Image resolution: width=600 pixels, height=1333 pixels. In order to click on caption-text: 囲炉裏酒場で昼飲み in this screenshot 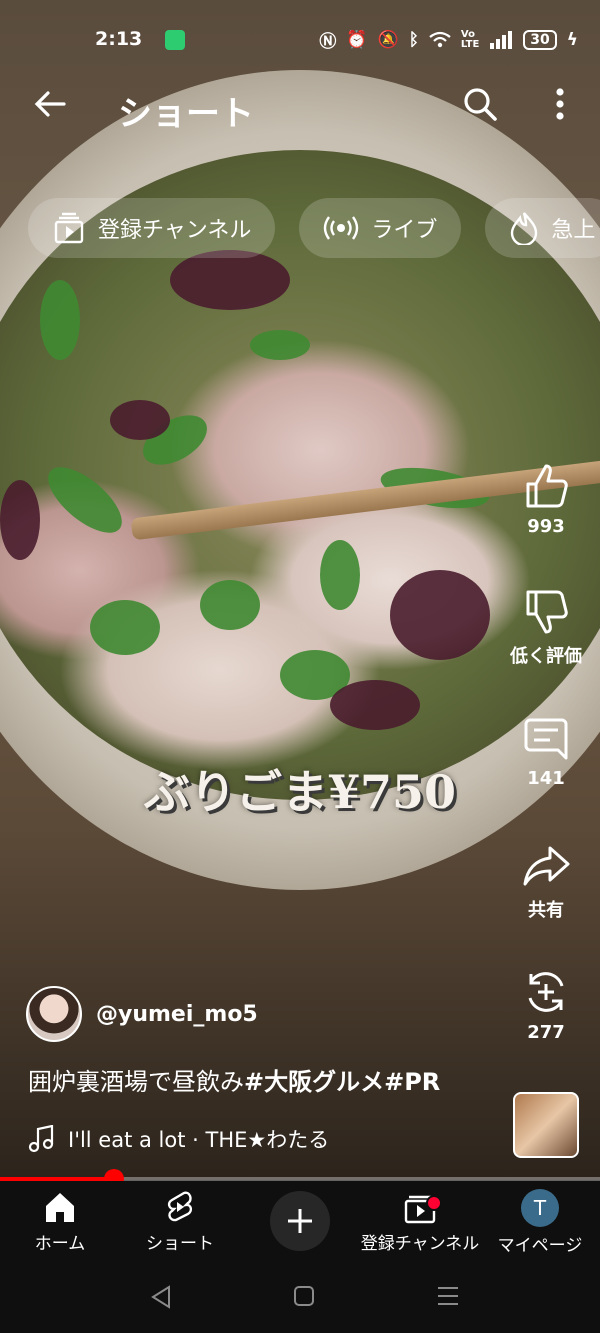, I will do `click(136, 1082)`.